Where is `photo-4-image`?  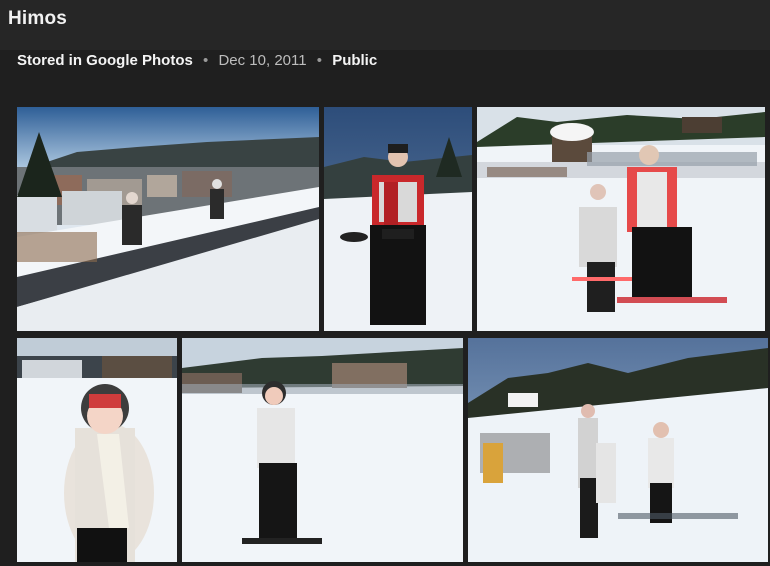 photo-4-image is located at coordinates (97, 450).